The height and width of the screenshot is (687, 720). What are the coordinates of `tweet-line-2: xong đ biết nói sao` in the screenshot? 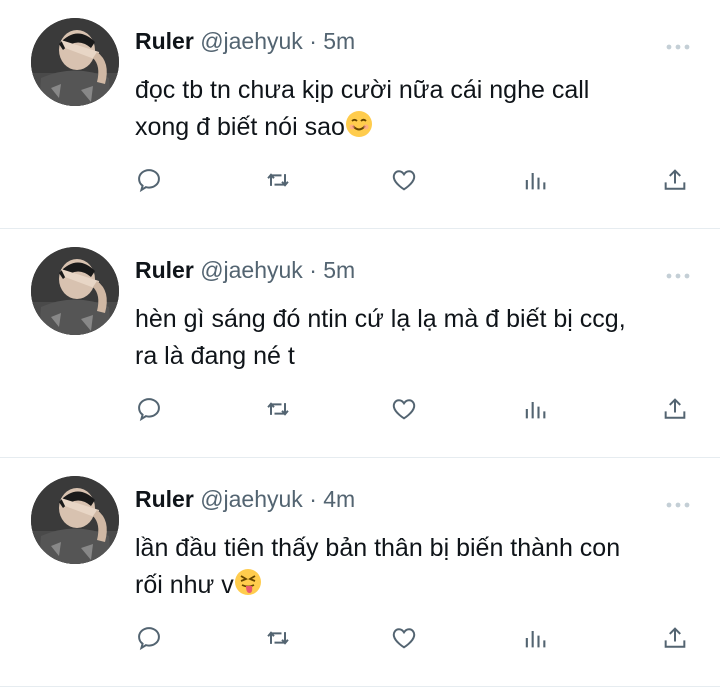 It's located at (415, 129).